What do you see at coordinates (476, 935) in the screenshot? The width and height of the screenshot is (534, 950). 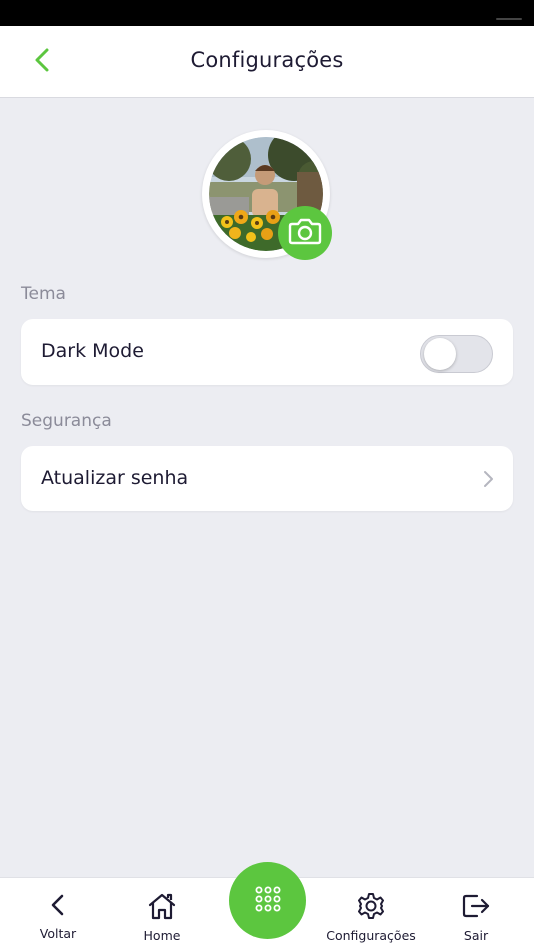 I see `nav-label-sair: Sair` at bounding box center [476, 935].